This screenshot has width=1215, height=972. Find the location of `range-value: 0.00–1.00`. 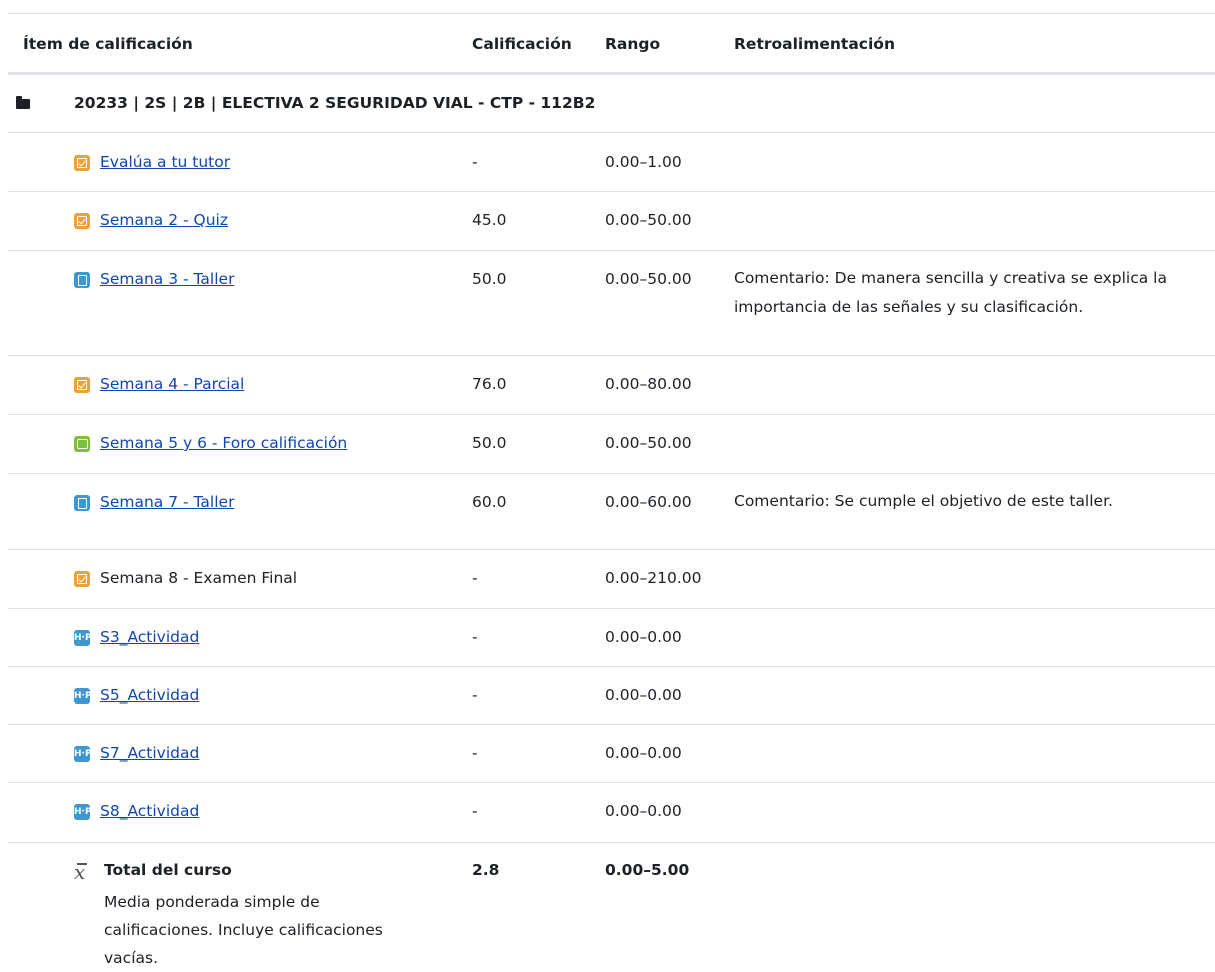

range-value: 0.00–1.00 is located at coordinates (643, 162).